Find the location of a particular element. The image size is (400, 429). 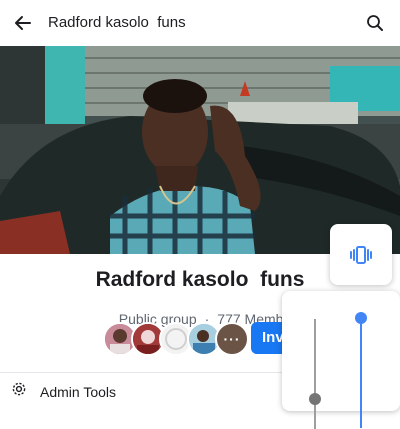

arrow-left-icon is located at coordinates (23, 23).